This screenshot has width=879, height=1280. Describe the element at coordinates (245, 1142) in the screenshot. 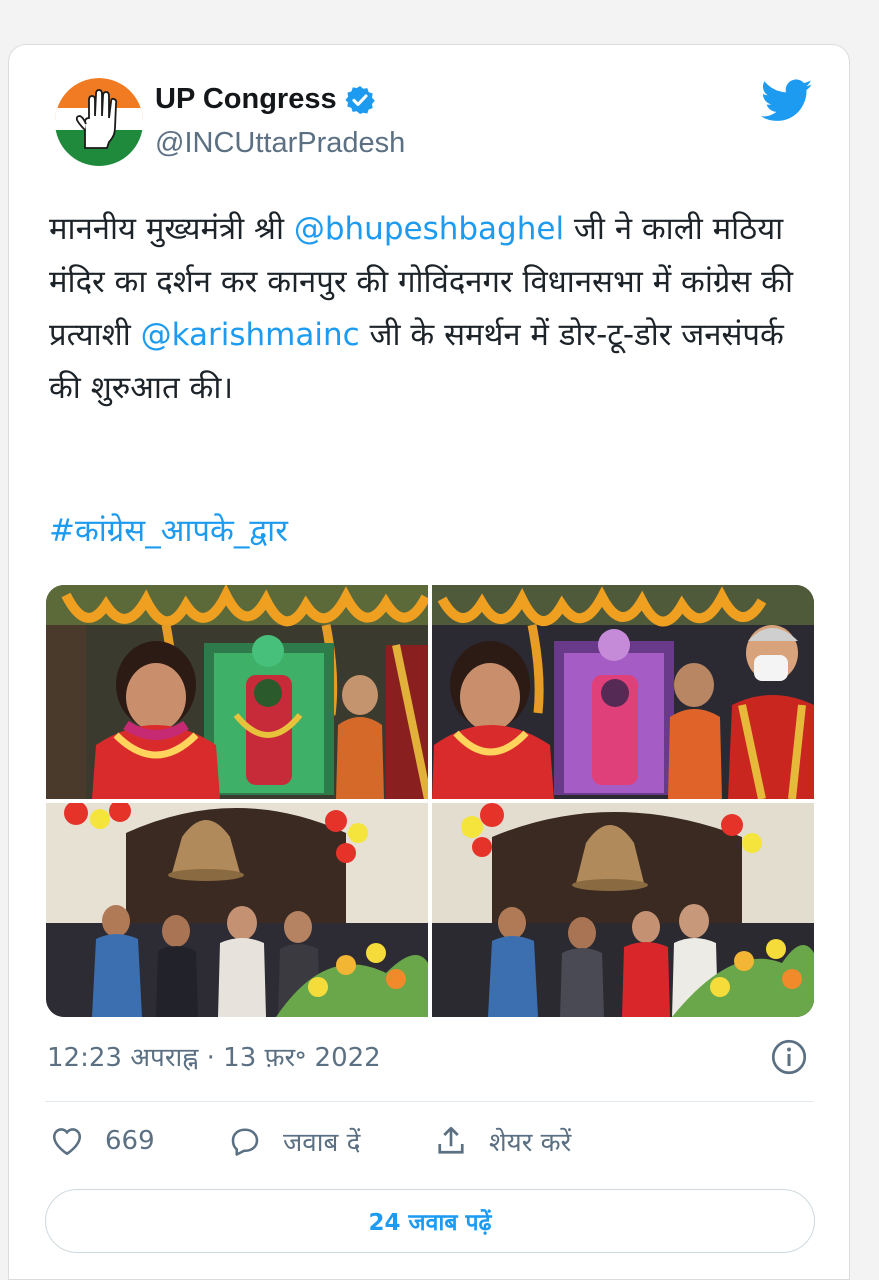

I see `reply-bubble-icon` at that location.